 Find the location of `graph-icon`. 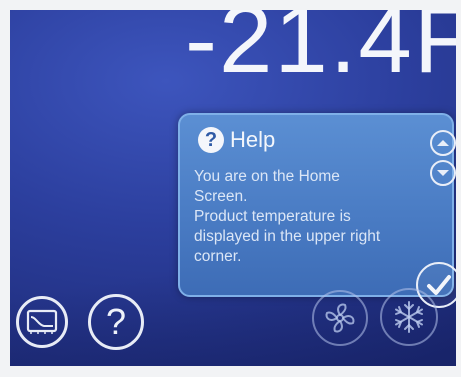

graph-icon is located at coordinates (42, 321).